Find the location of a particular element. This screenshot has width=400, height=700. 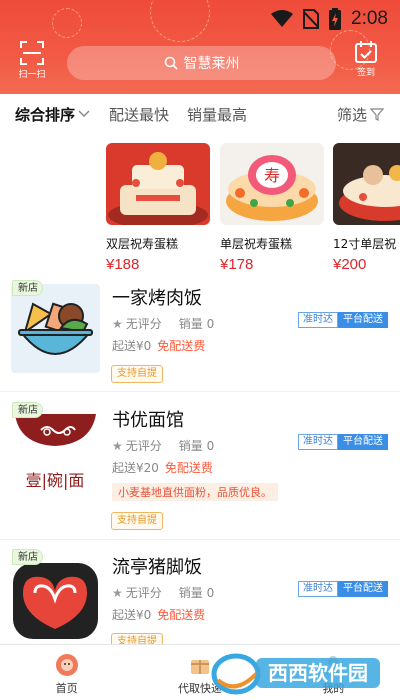

nav-home-label: 首页 is located at coordinates (66, 688).